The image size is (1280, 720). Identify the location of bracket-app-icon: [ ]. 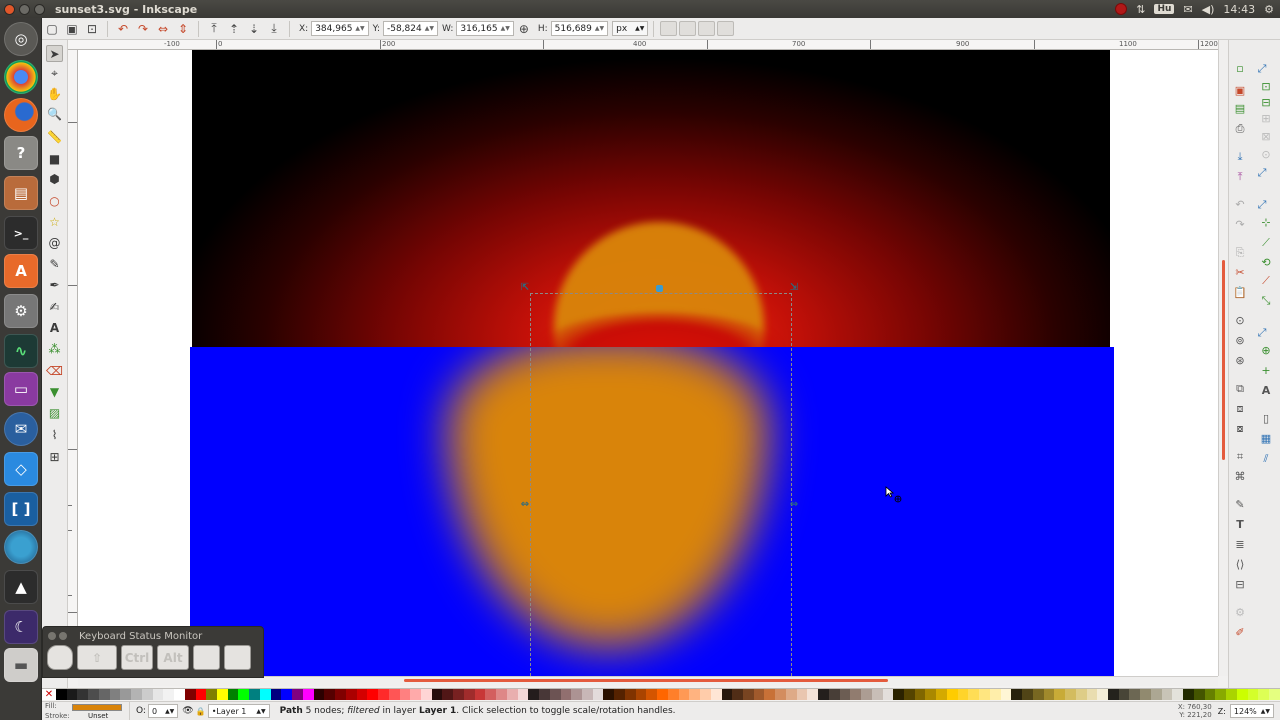
(21, 509).